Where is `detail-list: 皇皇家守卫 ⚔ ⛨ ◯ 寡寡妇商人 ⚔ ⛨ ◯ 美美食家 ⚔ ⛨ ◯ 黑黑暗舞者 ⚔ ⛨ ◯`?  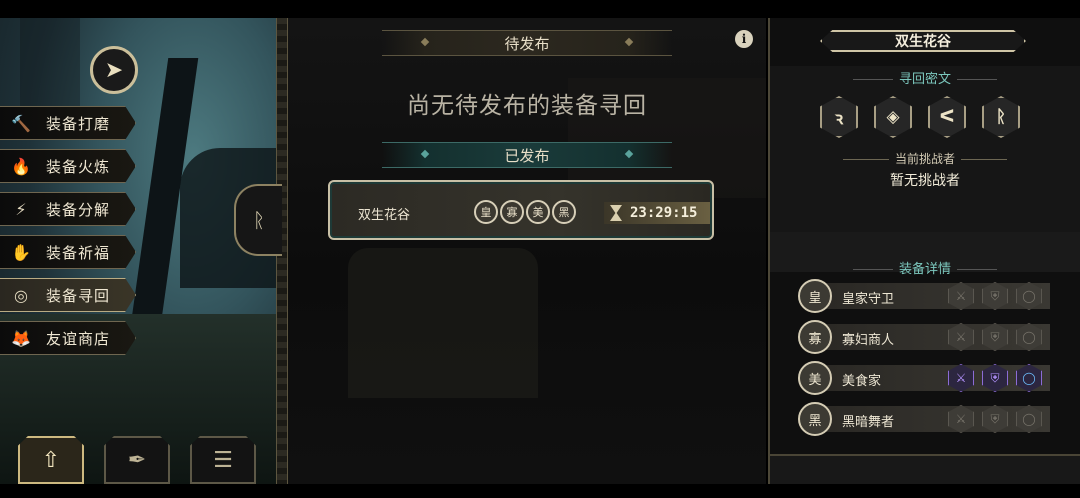
detail-list: 皇皇家守卫 ⚔ ⛨ ◯ 寡寡妇商人 ⚔ ⛨ ◯ 美美食家 ⚔ ⛨ ◯ 黑黑暗舞者 ⚔ ⛨ ◯ is located at coordinates (925, 358).